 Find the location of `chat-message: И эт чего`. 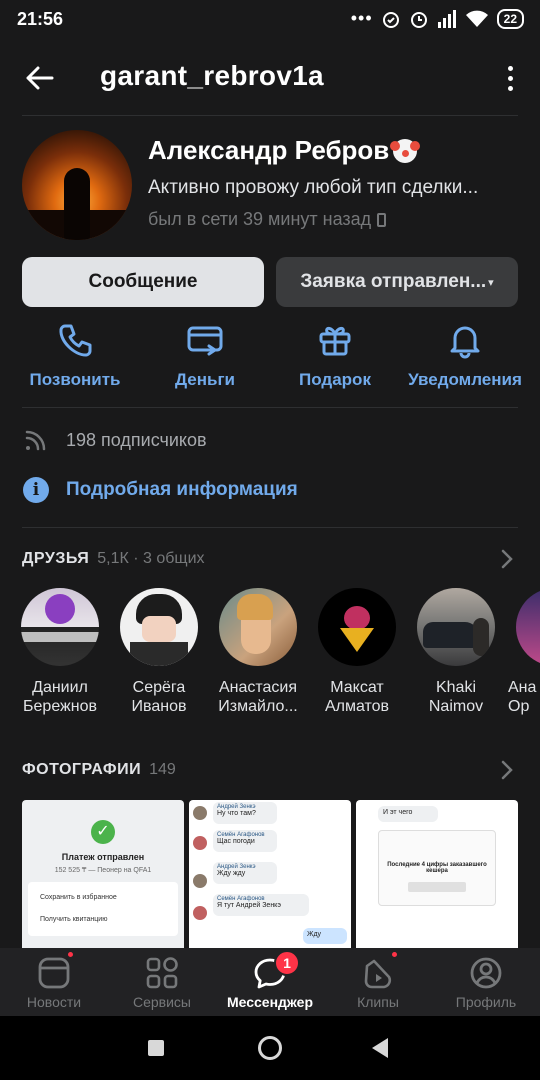

chat-message: И эт чего is located at coordinates (408, 814).